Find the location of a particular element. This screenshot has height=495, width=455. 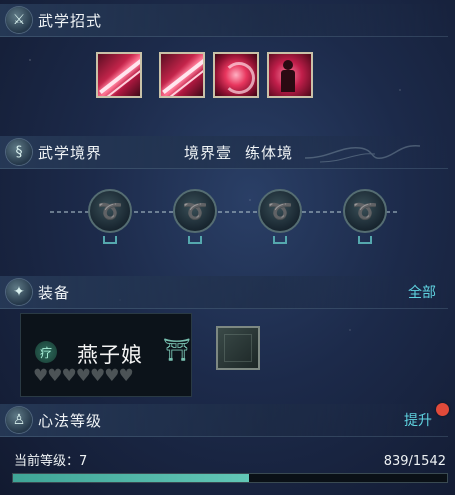

realm-name: 练体境 is located at coordinates (269, 153).